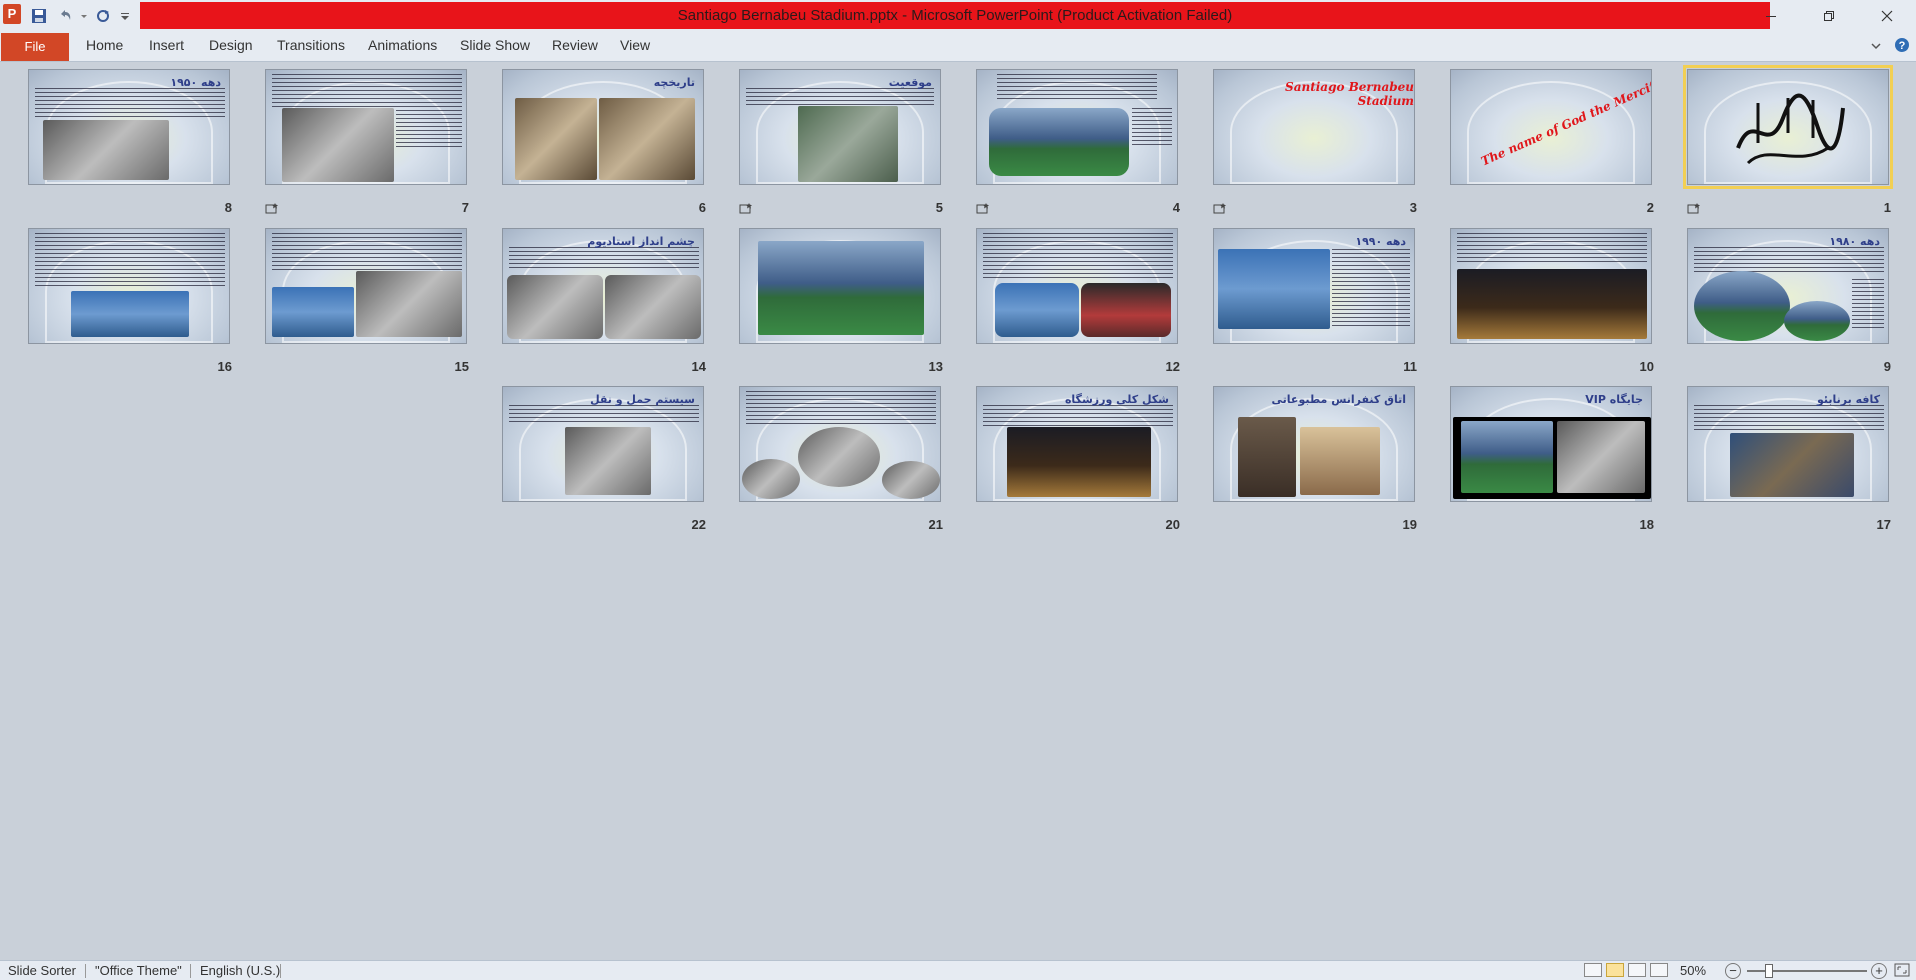 This screenshot has height=980, width=1916. I want to click on tab-animations: Animations, so click(402, 45).